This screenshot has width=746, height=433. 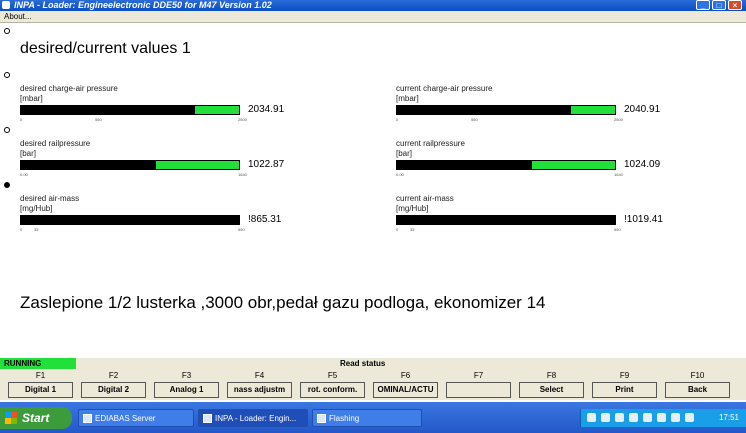 I want to click on task-ediabas-server: EDIABAS Server, so click(x=136, y=418).